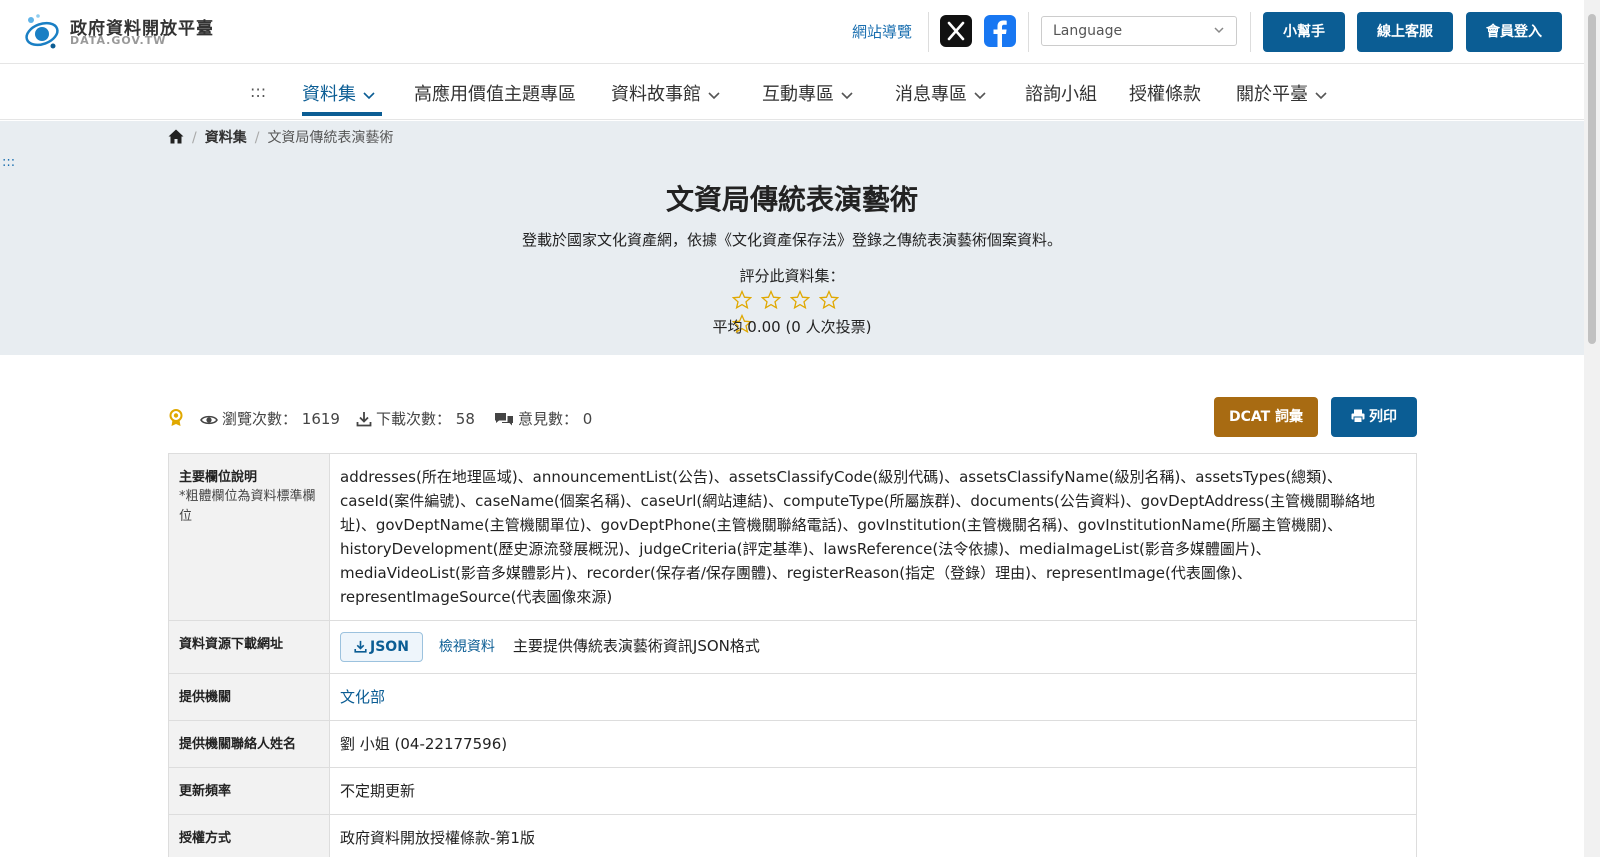 This screenshot has height=857, width=1600. What do you see at coordinates (467, 647) in the screenshot?
I see `view-data-link: 檢視資料` at bounding box center [467, 647].